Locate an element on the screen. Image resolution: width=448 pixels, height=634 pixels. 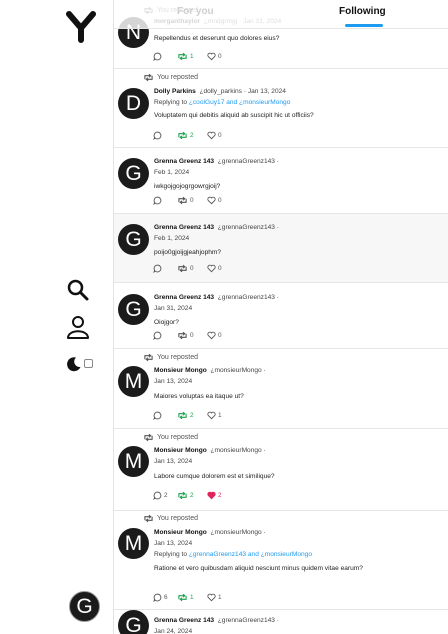
my-avatar: G is located at coordinates (84, 606).